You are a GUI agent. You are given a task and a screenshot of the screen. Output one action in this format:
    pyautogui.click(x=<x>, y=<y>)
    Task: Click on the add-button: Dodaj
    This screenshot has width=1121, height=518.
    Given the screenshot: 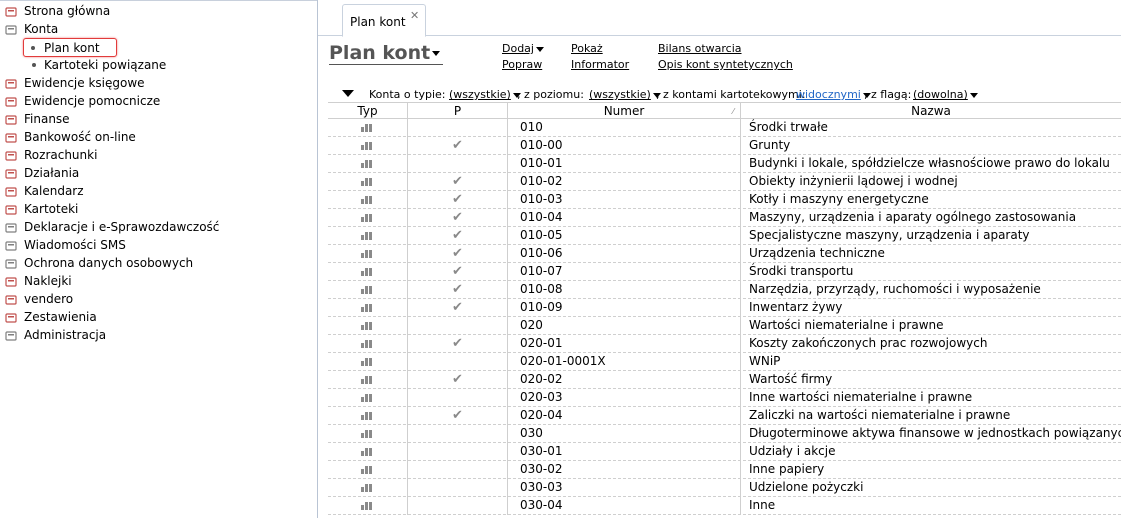 What is the action you would take?
    pyautogui.click(x=523, y=48)
    